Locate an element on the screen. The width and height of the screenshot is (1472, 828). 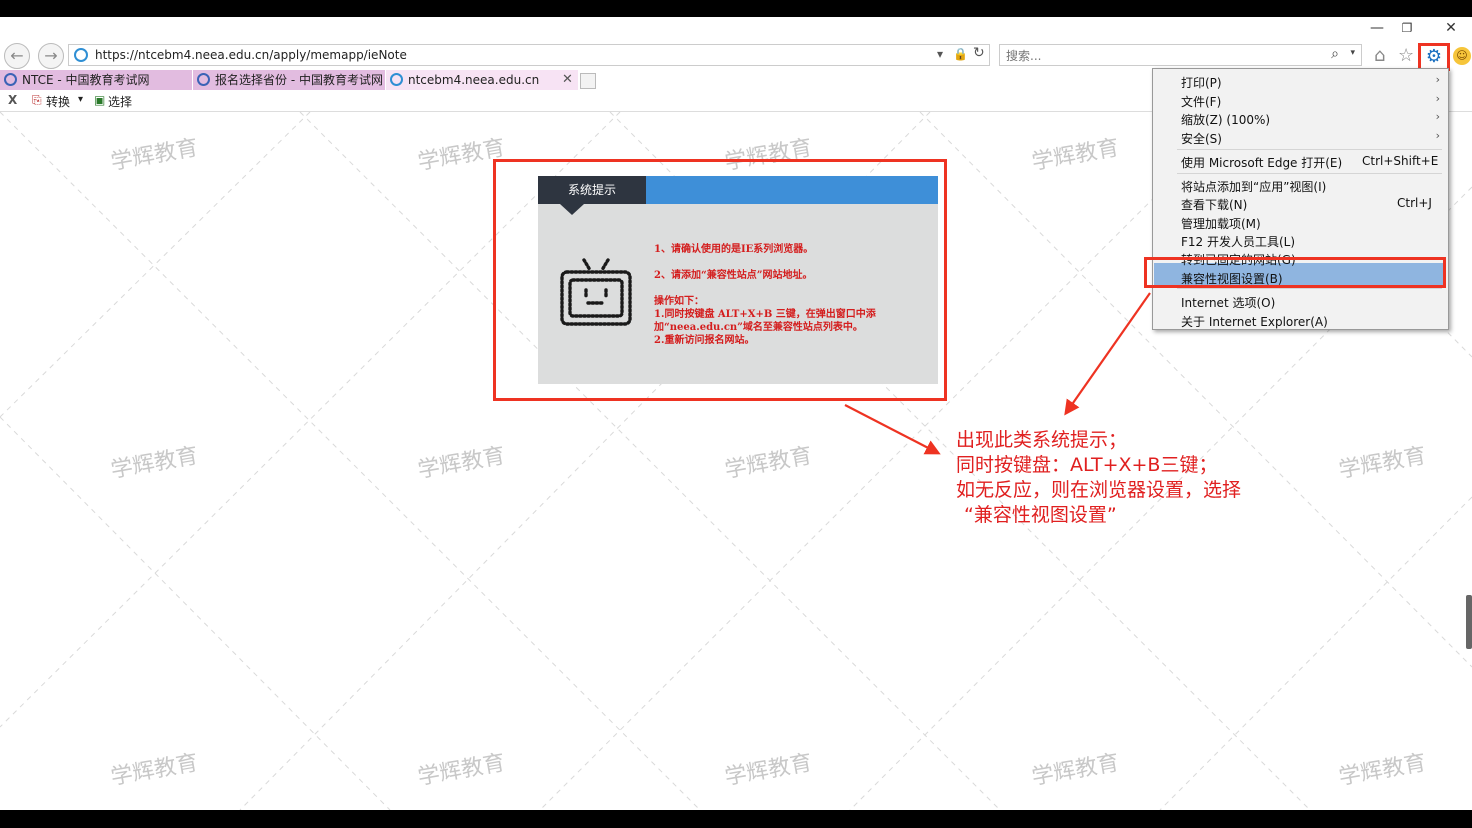
scrollbar-thumb is located at coordinates (1469, 622).